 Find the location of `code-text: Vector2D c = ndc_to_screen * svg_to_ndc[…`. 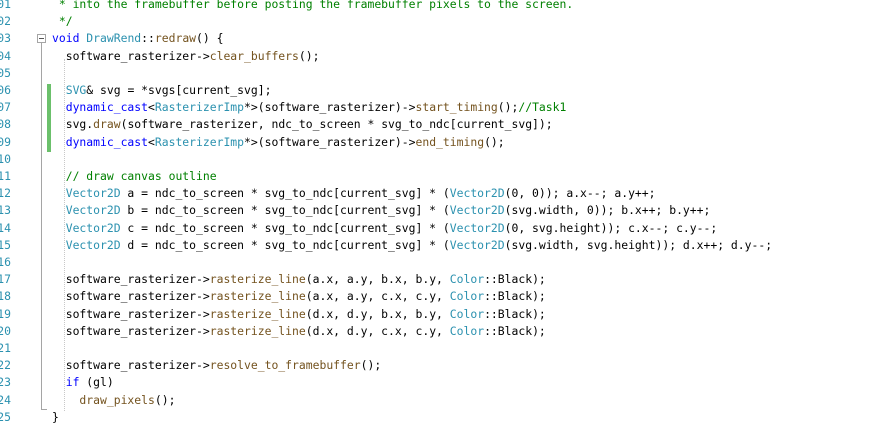

code-text: Vector2D c = ndc_to_screen * svg_to_ndc[… is located at coordinates (385, 228).